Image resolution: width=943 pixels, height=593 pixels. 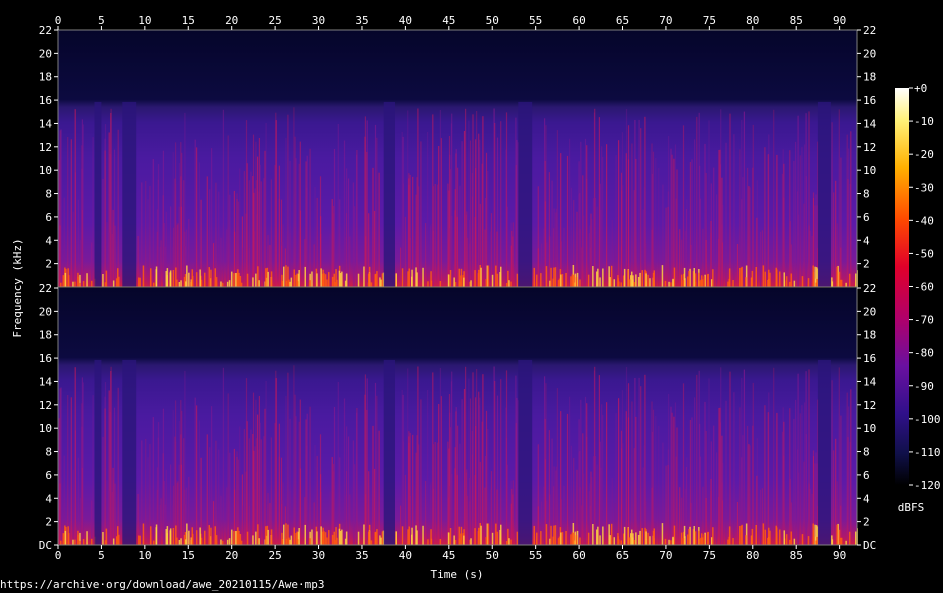 I want to click on x-tick-label: 30, so click(x=318, y=555).